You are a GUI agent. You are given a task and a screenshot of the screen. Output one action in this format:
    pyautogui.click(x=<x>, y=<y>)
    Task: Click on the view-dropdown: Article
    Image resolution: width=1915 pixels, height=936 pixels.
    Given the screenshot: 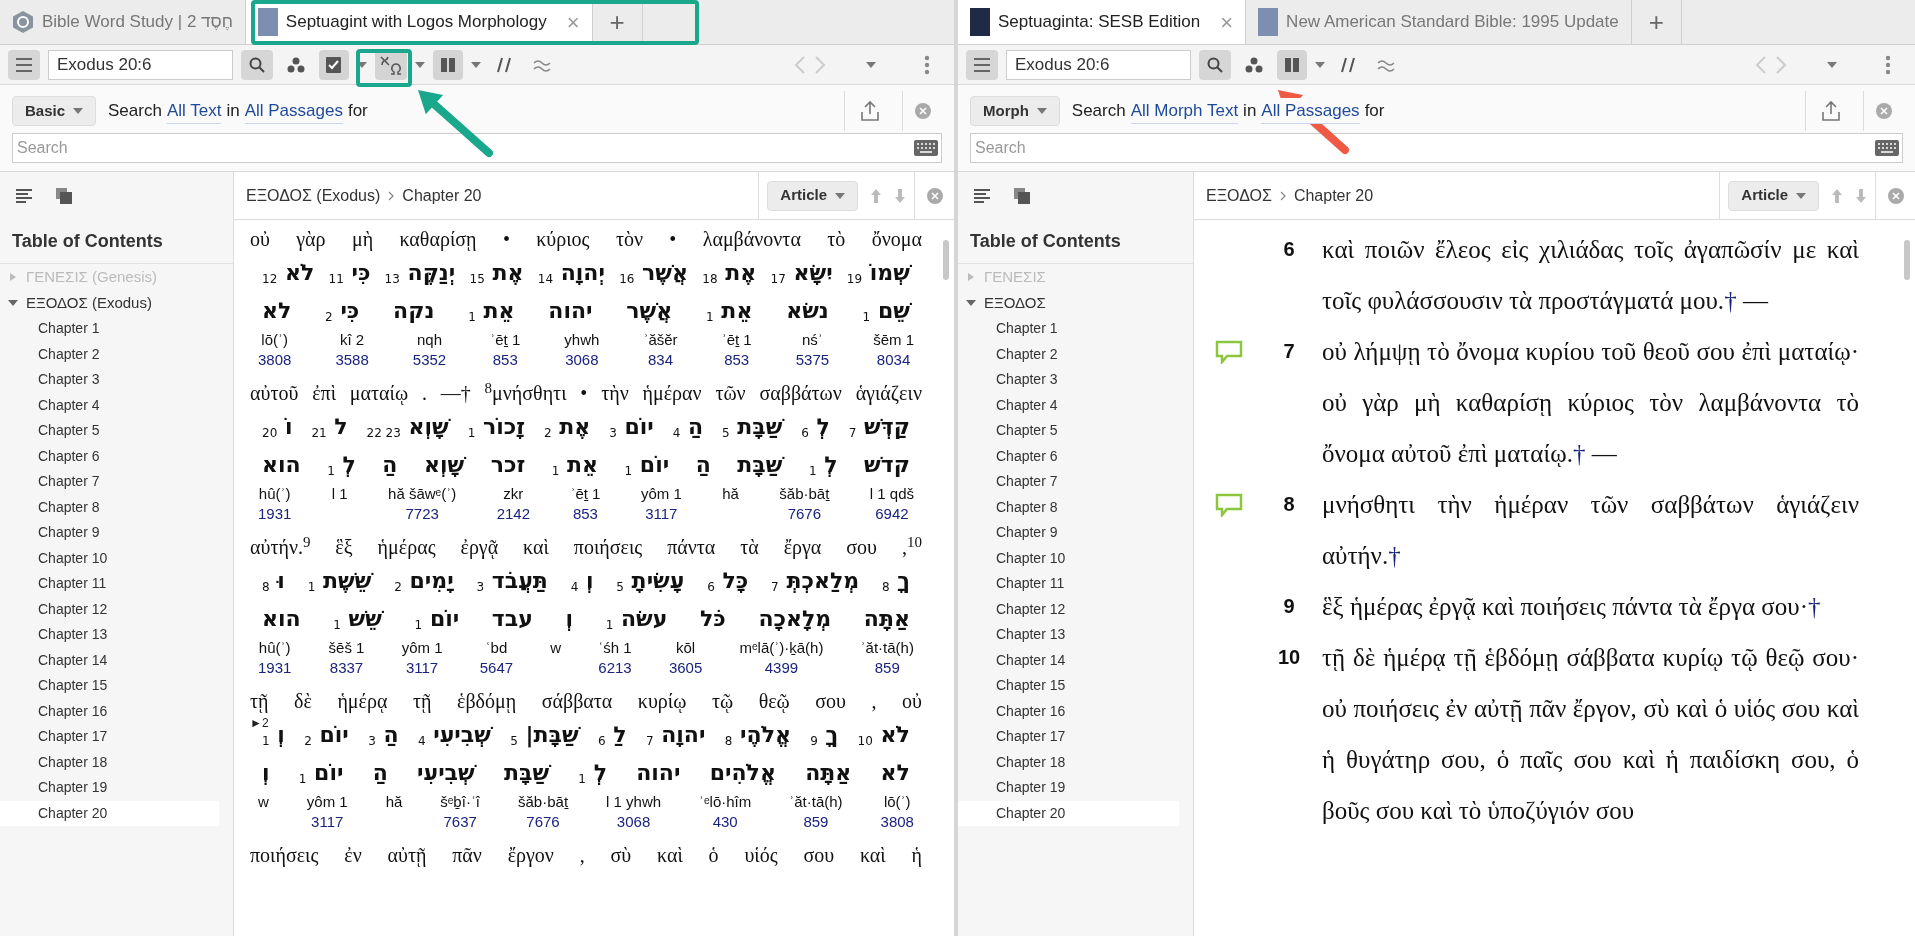 What is the action you would take?
    pyautogui.click(x=1773, y=195)
    